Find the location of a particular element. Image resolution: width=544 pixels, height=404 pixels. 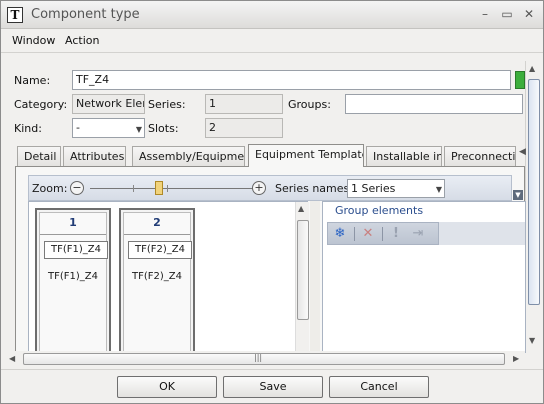

slot-number: 1 is located at coordinates (73, 222).